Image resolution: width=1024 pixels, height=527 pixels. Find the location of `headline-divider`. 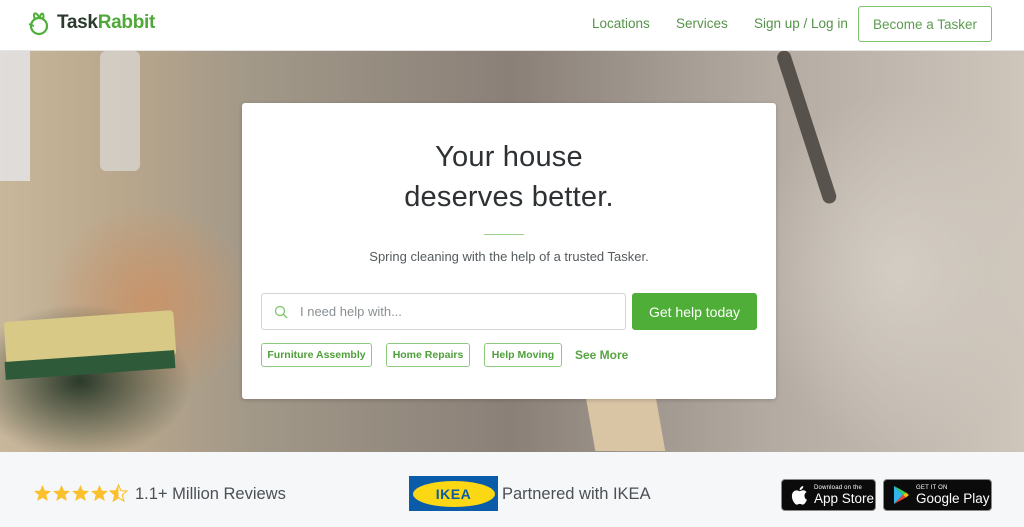

headline-divider is located at coordinates (504, 234).